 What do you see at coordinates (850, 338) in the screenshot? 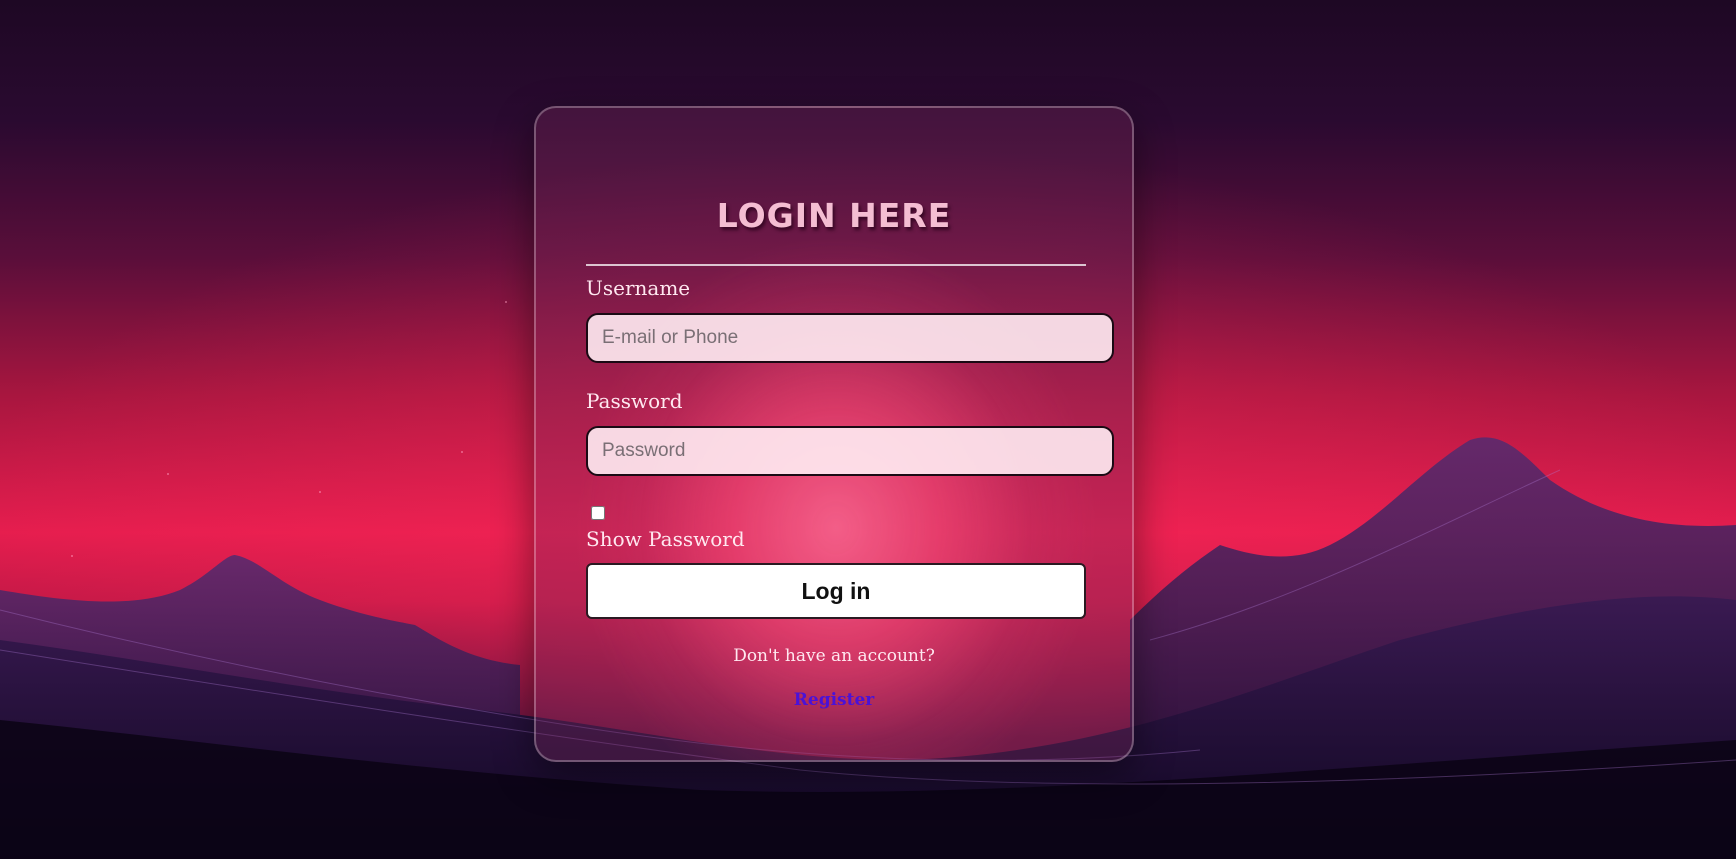
I see `username-input` at bounding box center [850, 338].